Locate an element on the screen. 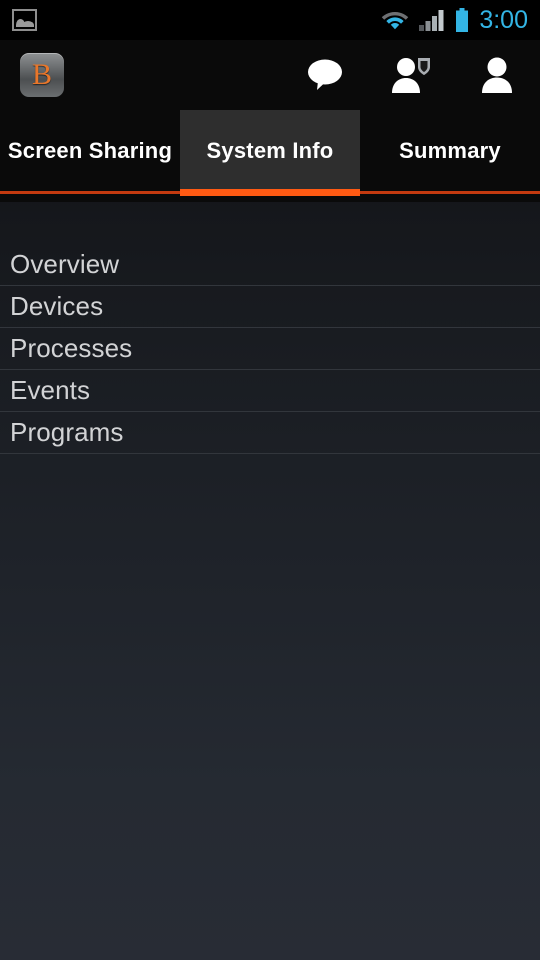 This screenshot has height=960, width=540. status-bar-notifications is located at coordinates (24, 20).